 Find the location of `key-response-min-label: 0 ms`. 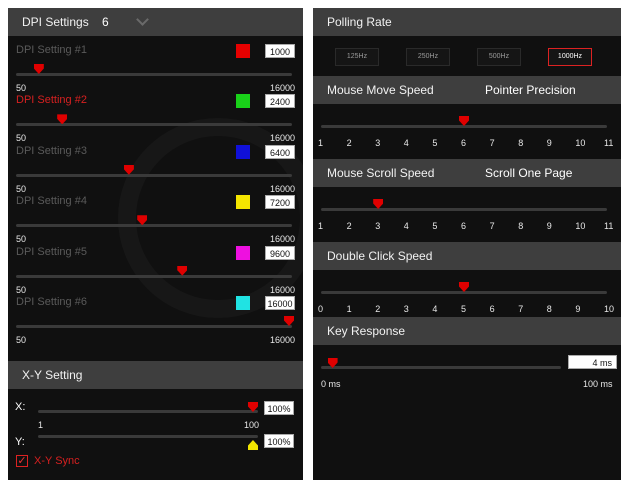

key-response-min-label: 0 ms is located at coordinates (331, 384).